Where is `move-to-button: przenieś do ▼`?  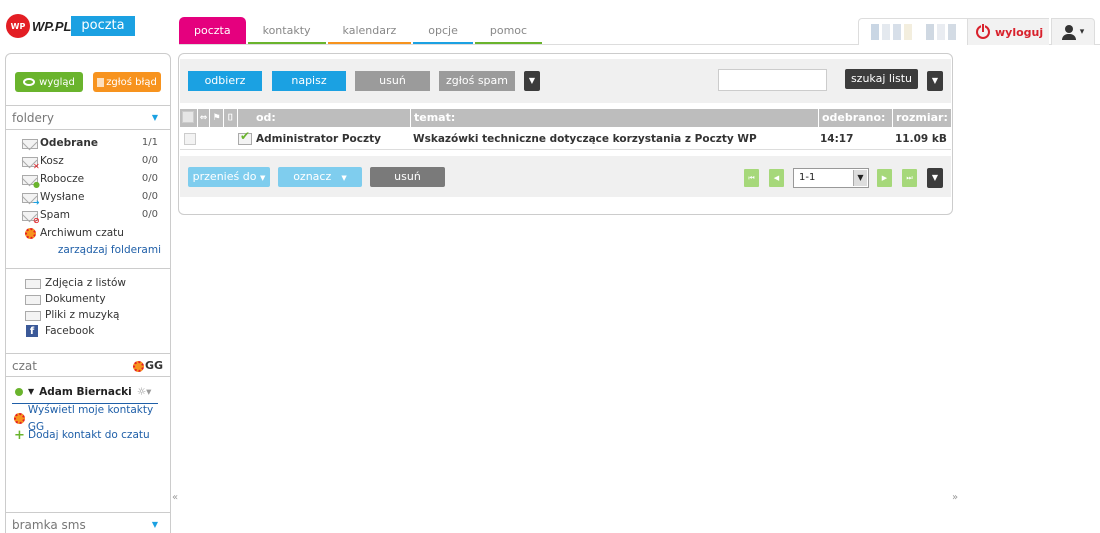 move-to-button: przenieś do ▼ is located at coordinates (229, 177).